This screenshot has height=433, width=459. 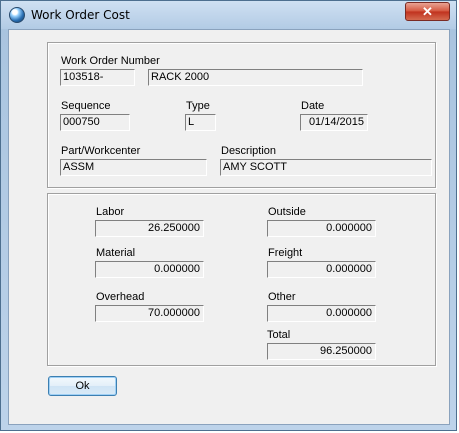 I want to click on part-workcenter-field: ASSM, so click(x=133, y=167).